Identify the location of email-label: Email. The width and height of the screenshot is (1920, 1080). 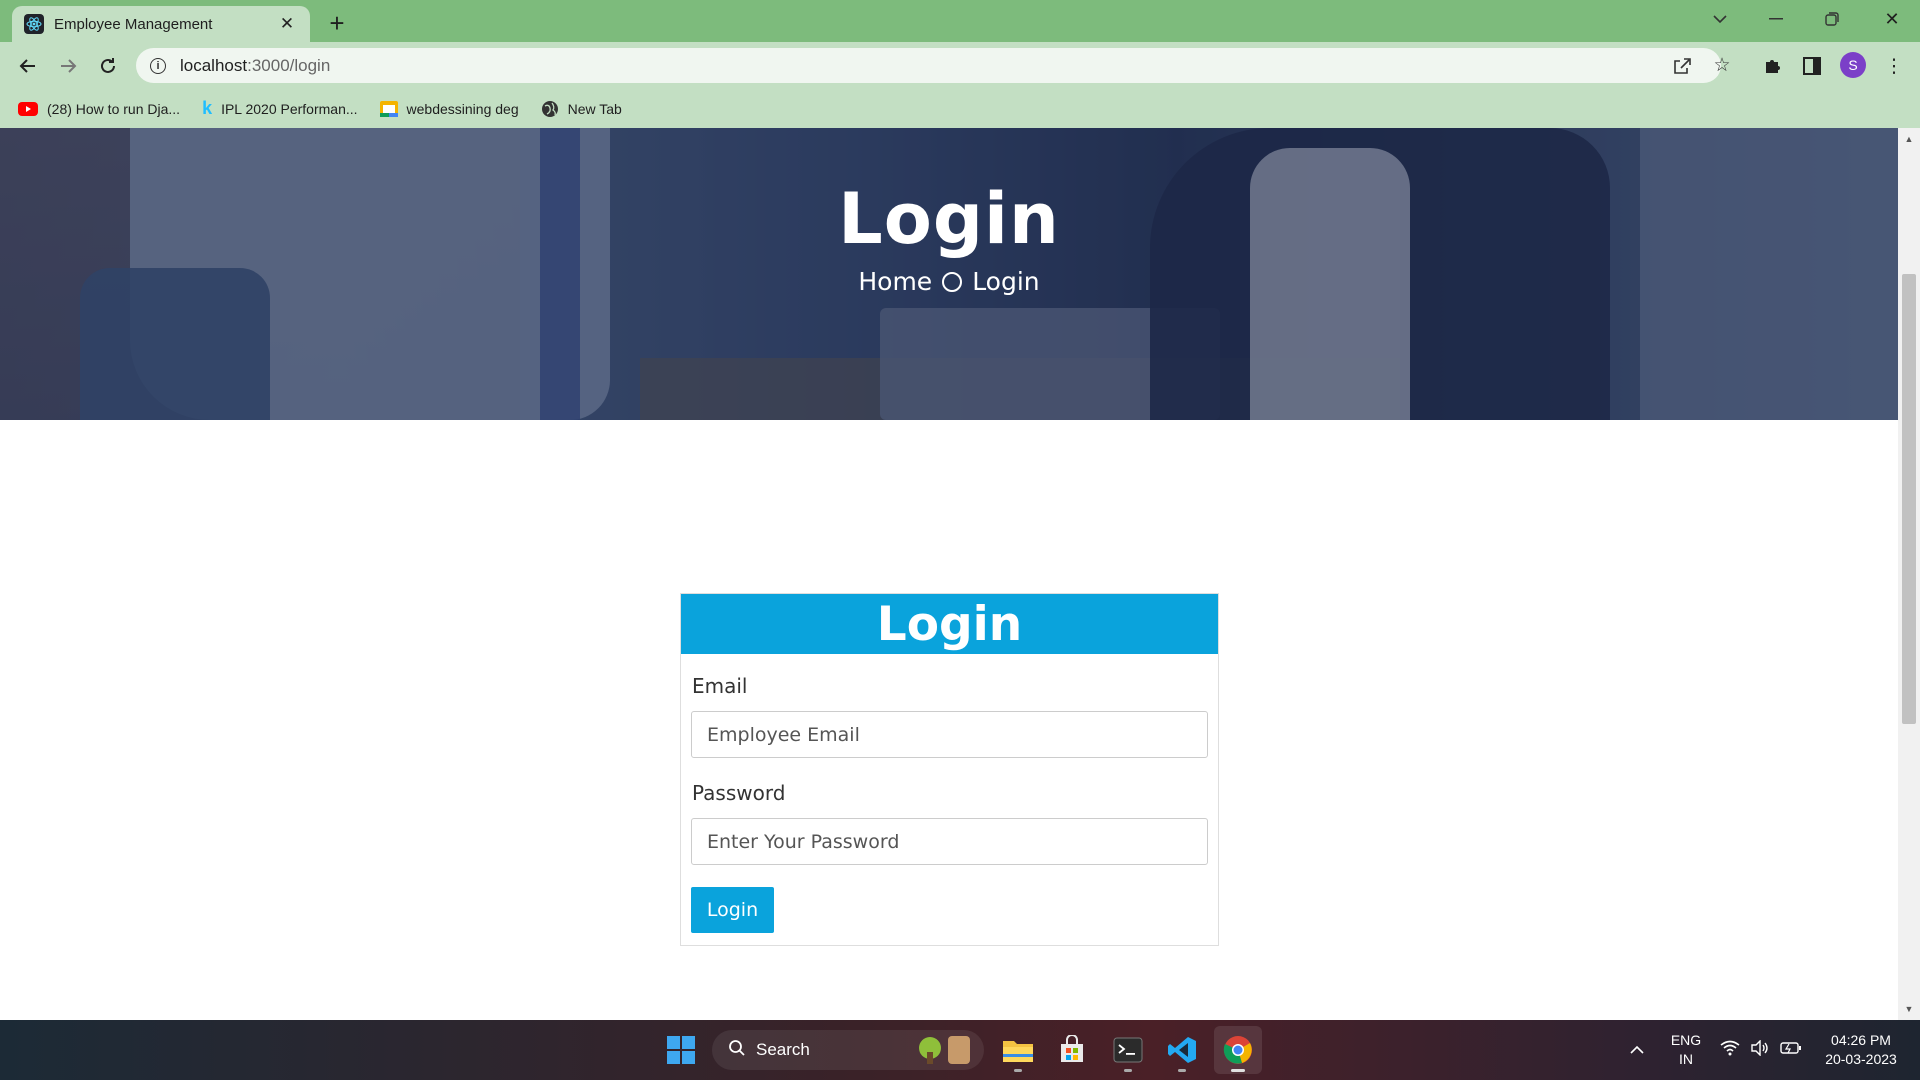
(720, 686).